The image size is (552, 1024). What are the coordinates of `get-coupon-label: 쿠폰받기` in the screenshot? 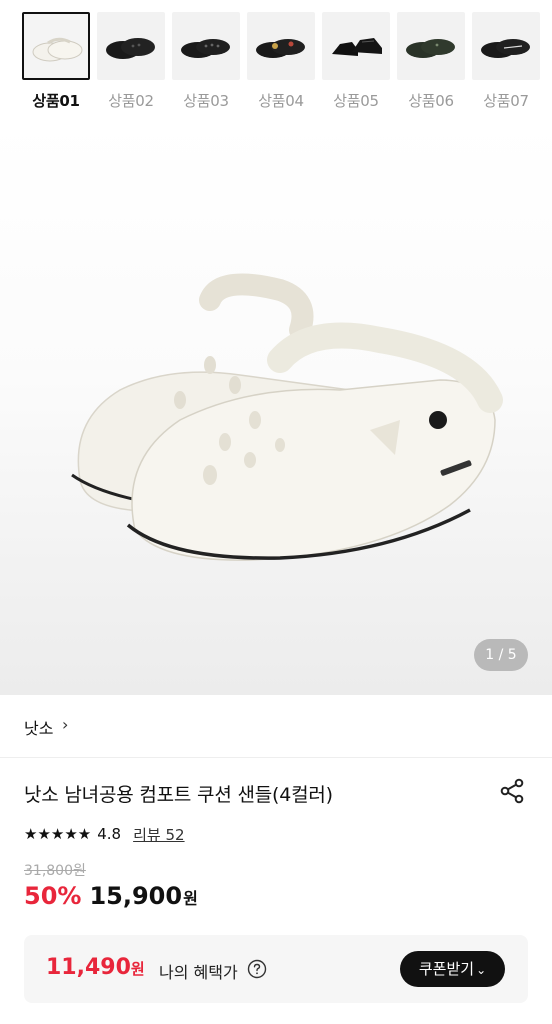 It's located at (446, 969).